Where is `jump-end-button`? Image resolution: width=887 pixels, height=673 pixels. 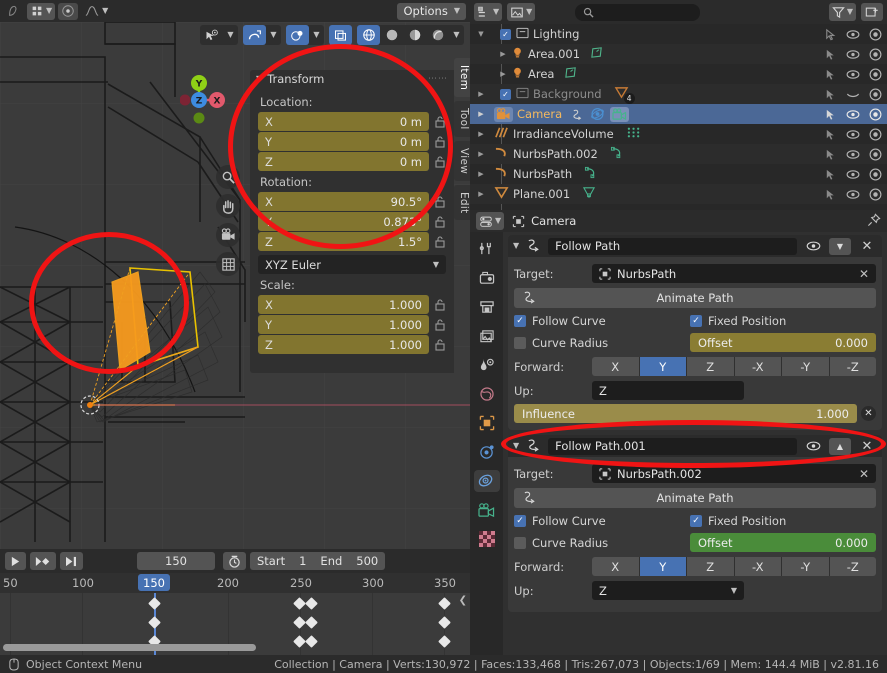
jump-end-button is located at coordinates (71, 561).